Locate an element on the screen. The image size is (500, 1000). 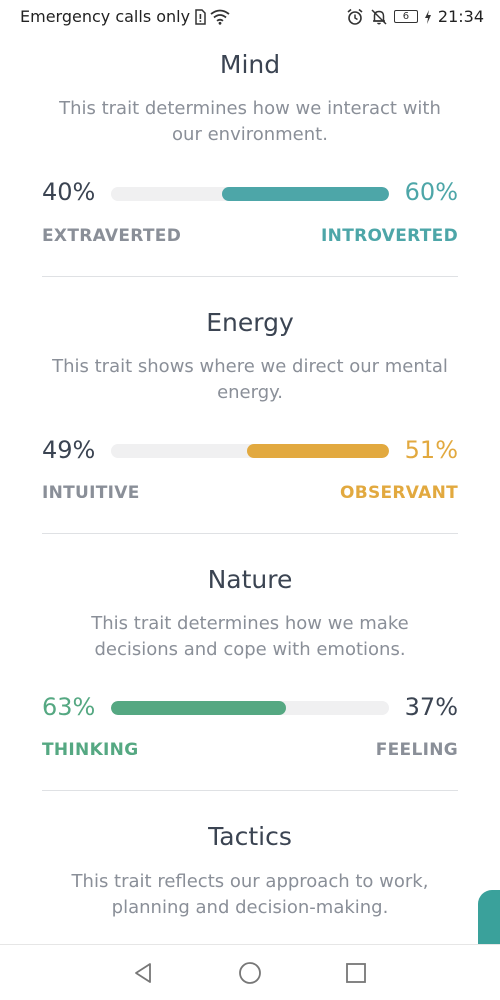
battery-icon: 6 is located at coordinates (405, 16).